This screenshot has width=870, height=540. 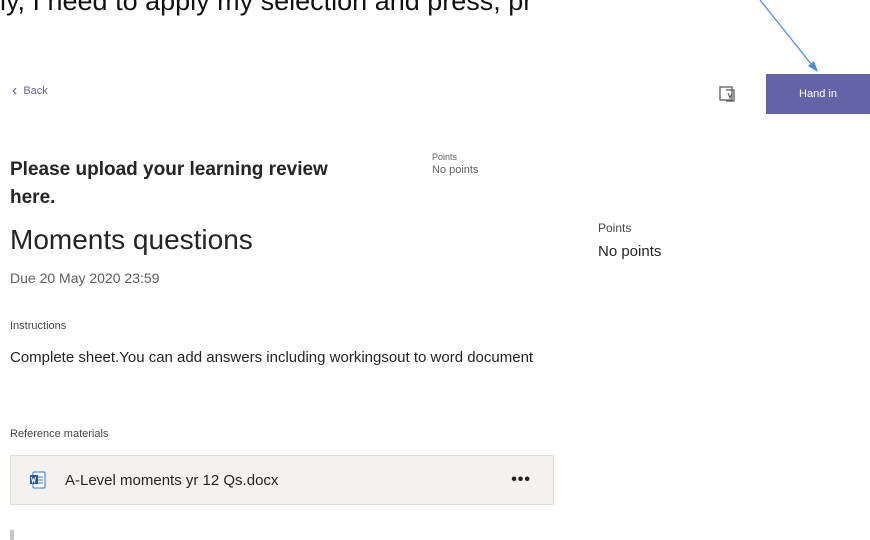 I want to click on points-label: Points, so click(x=615, y=228).